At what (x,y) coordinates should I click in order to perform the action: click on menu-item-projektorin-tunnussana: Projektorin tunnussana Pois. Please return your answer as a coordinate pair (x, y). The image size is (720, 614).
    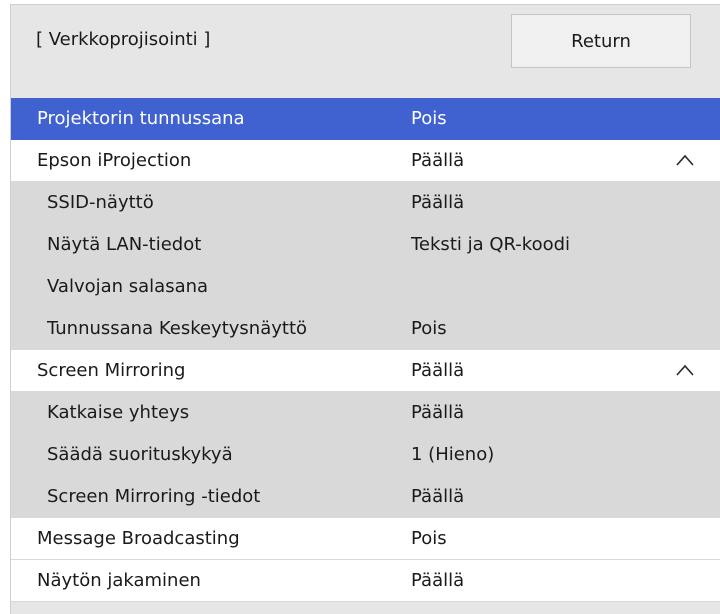
    Looking at the image, I should click on (365, 119).